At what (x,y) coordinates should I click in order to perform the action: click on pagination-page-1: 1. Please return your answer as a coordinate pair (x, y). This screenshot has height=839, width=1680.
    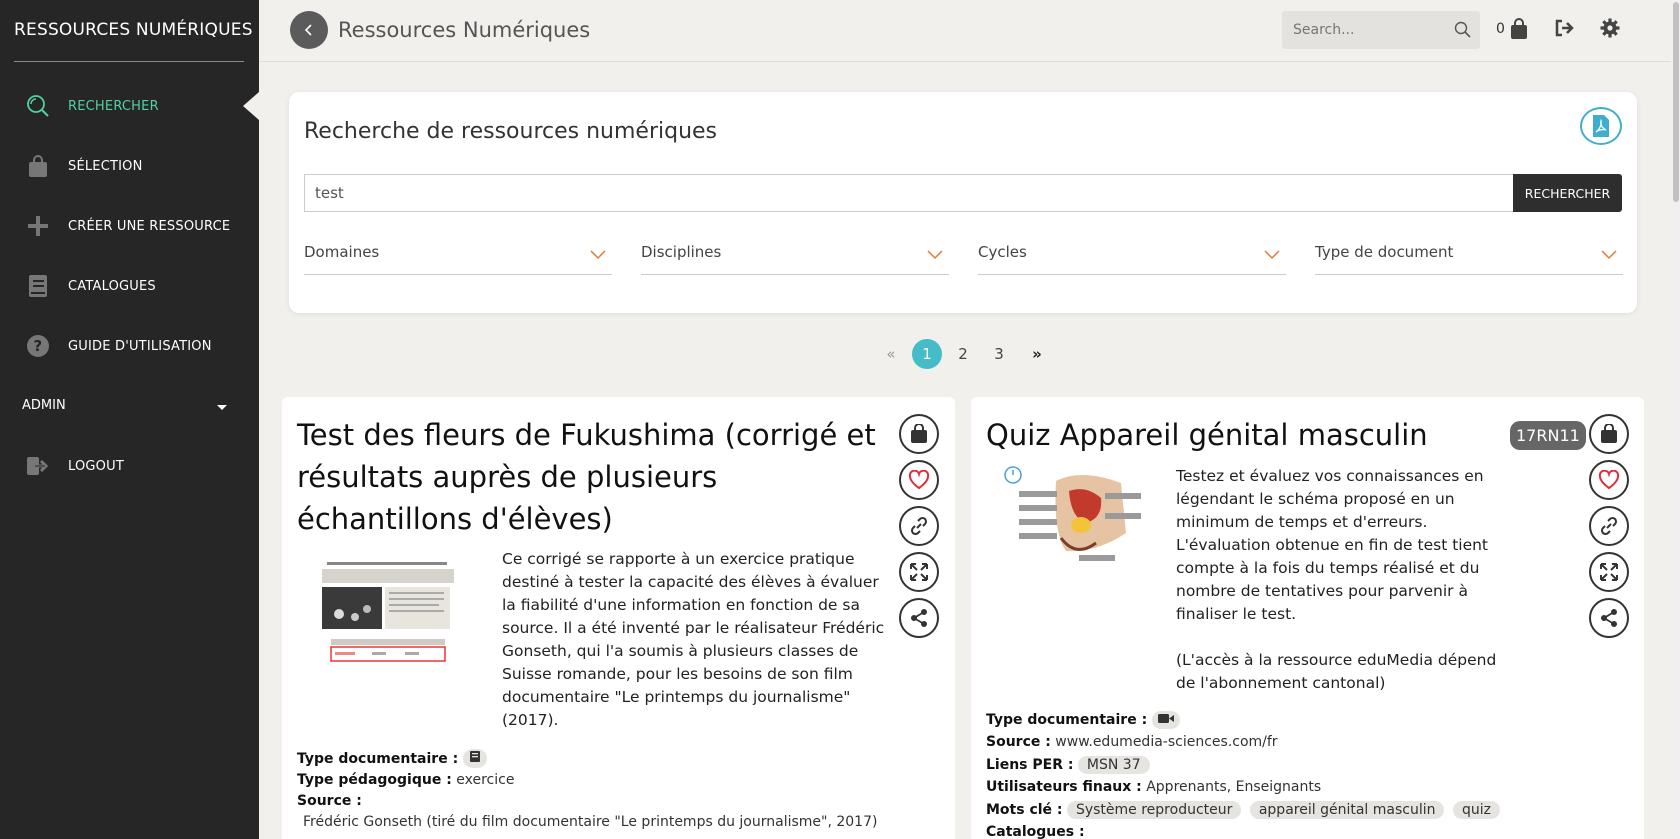
    Looking at the image, I should click on (927, 354).